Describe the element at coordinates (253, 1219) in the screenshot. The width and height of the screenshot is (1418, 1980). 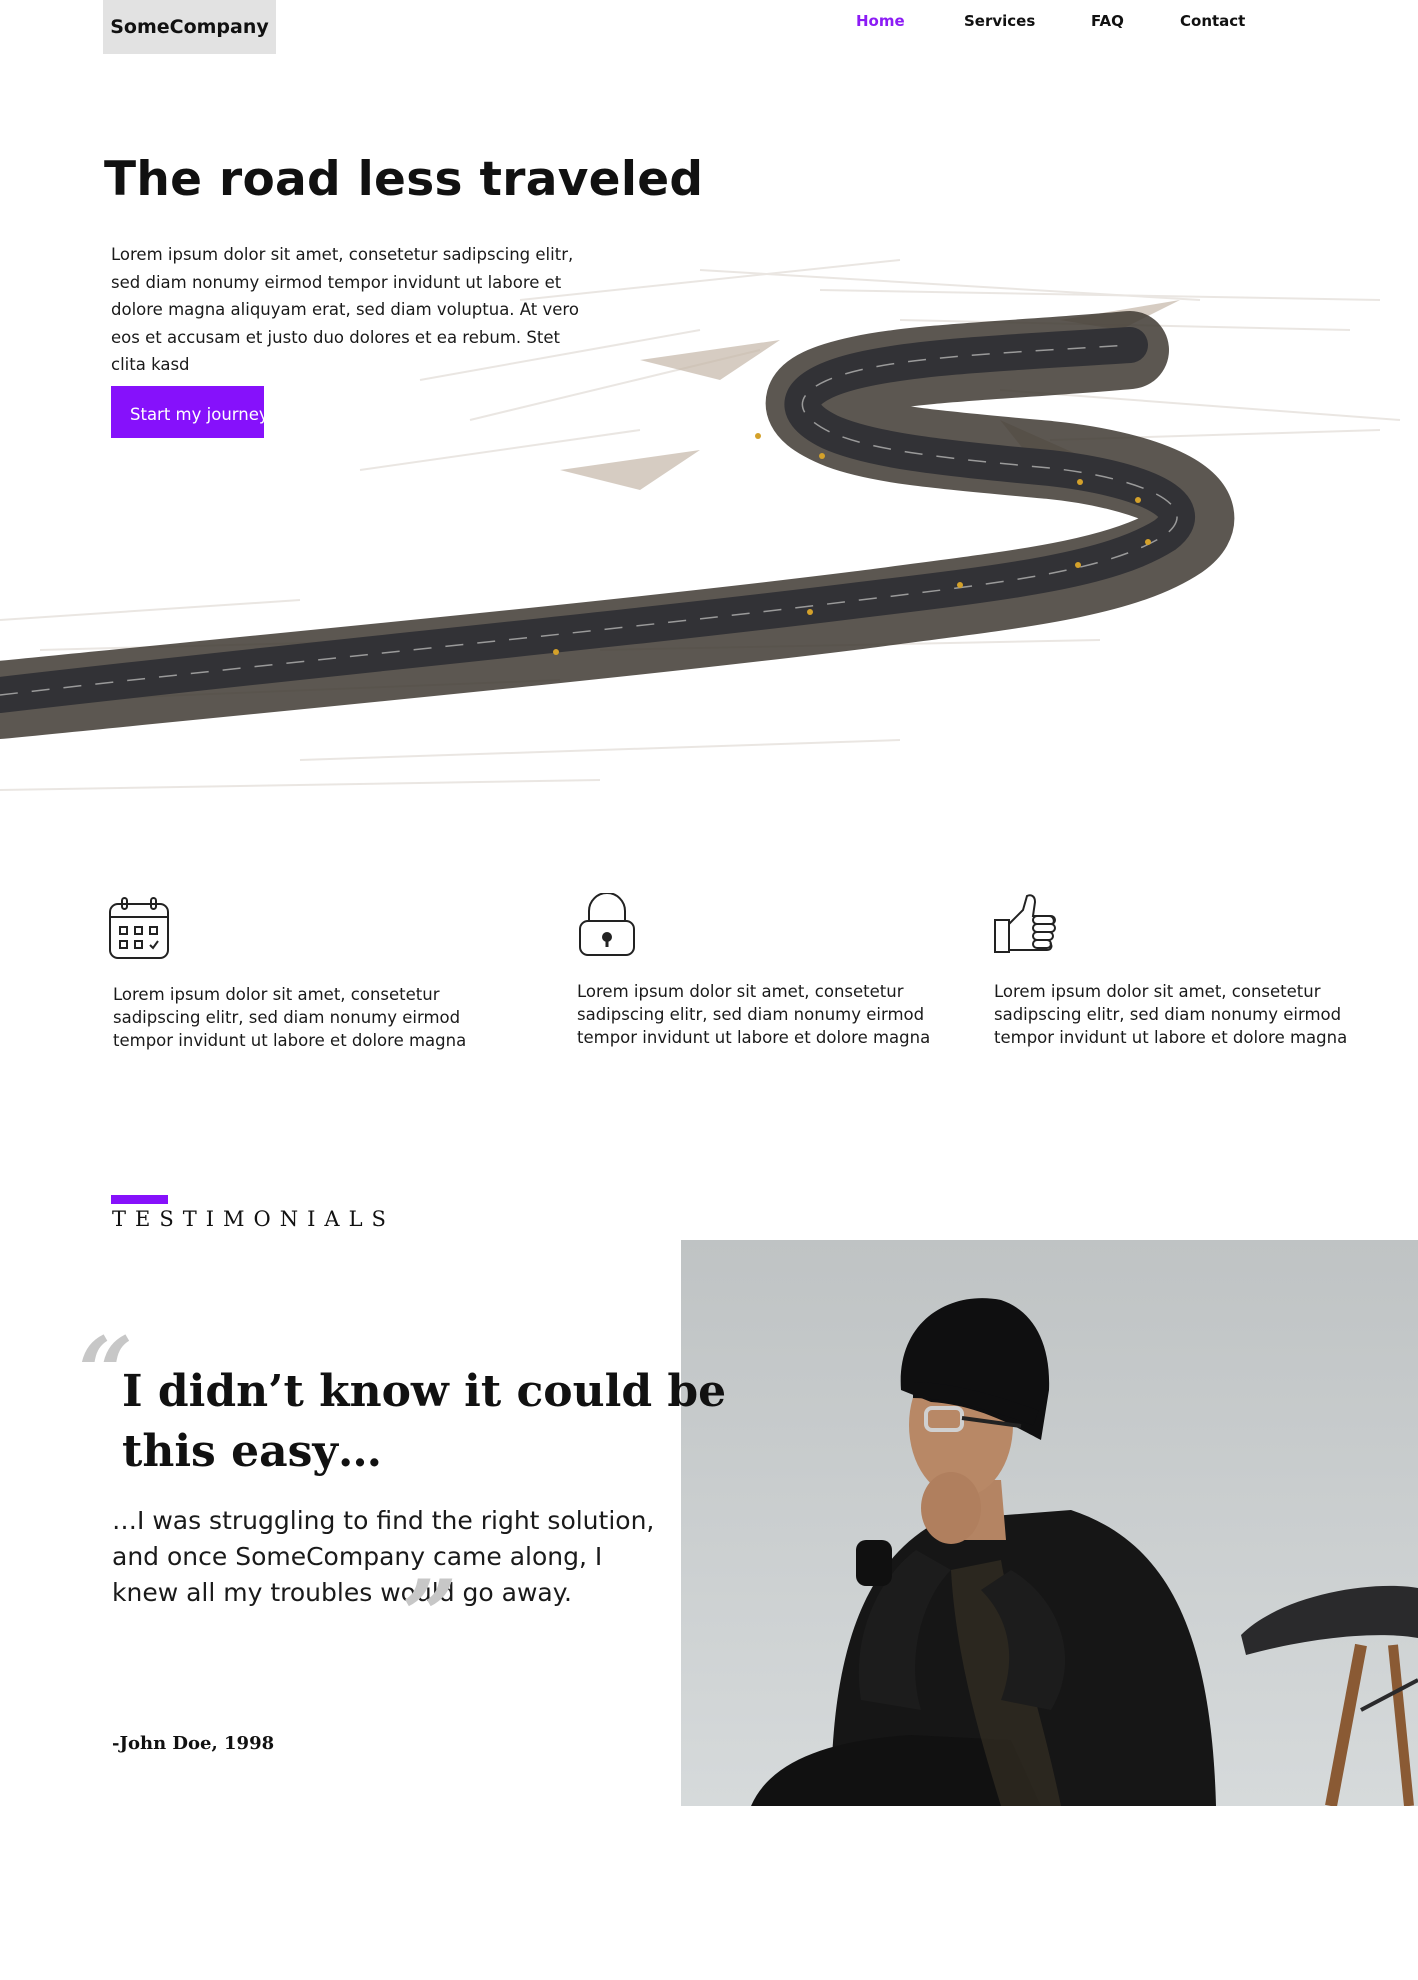
I see `testimonials-heading: TESTIMONIALS` at that location.